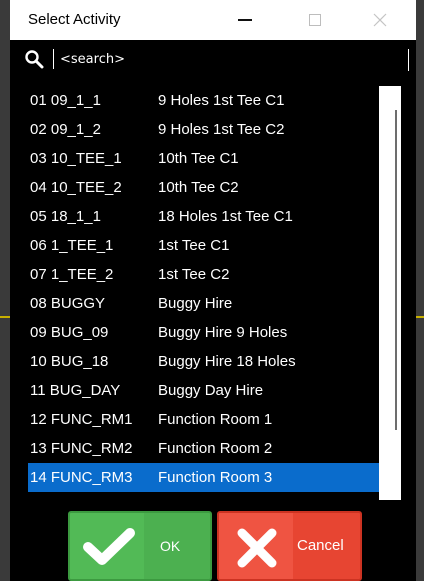 The width and height of the screenshot is (424, 581). I want to click on activity-row: 12 FUNC_RM1 Function Room 1, so click(204, 419).